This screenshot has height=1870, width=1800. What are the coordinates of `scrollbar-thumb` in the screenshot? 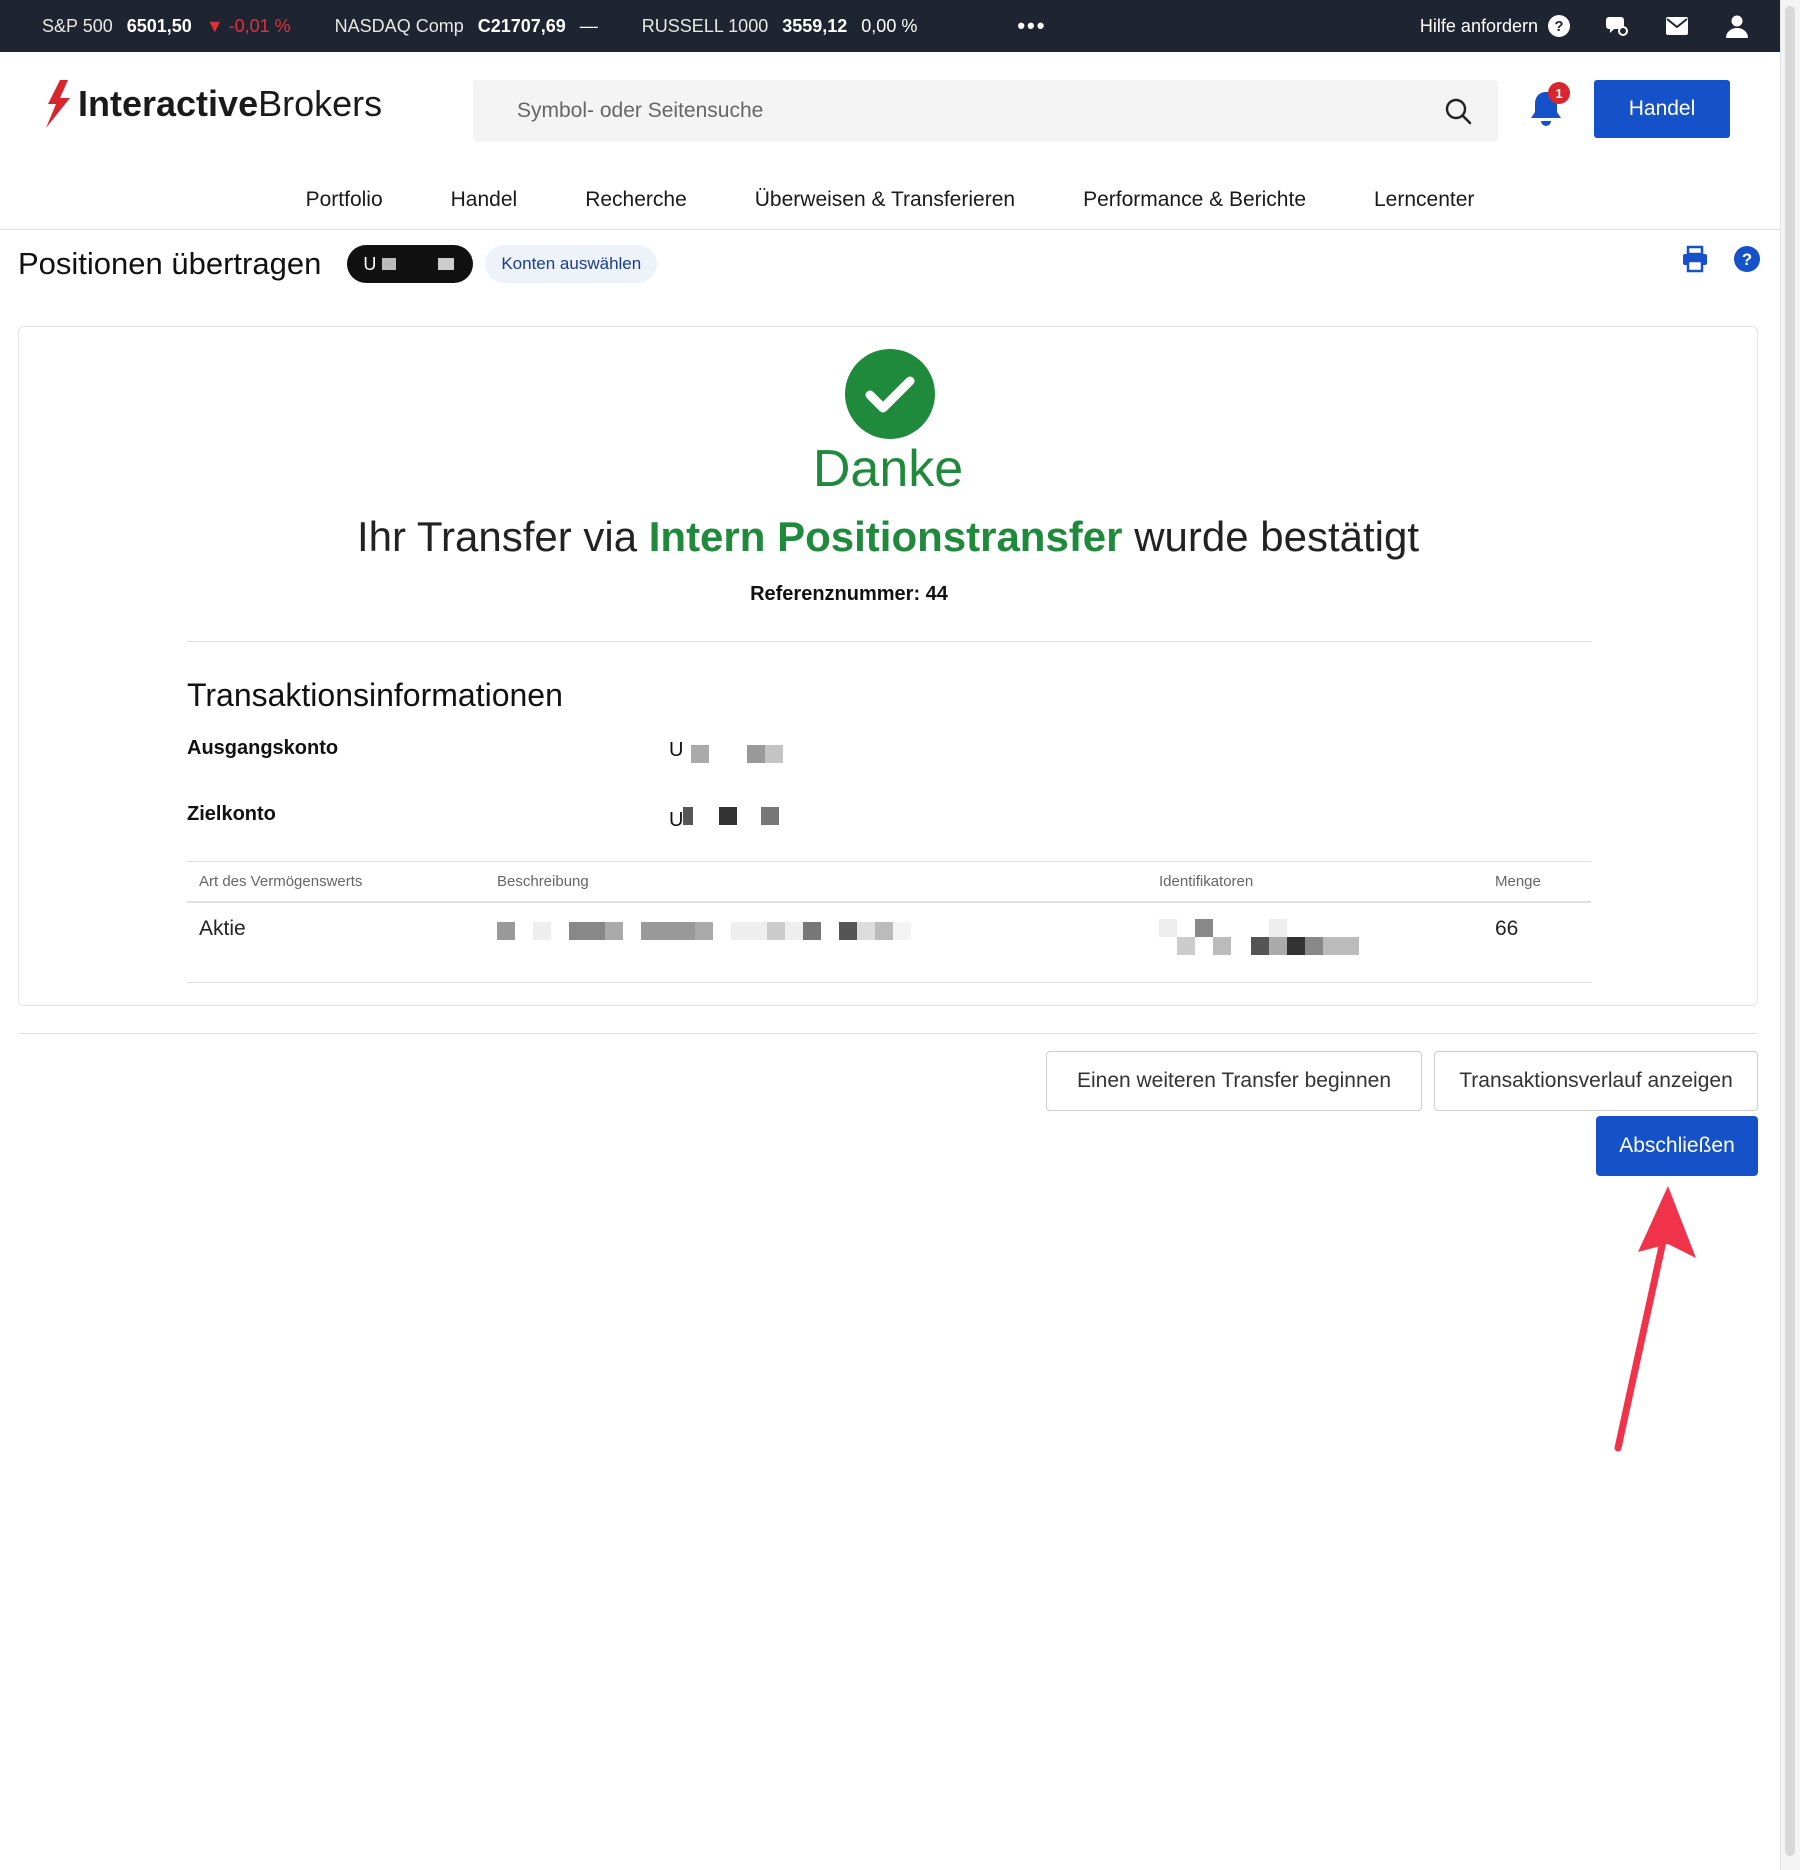 It's located at (1790, 931).